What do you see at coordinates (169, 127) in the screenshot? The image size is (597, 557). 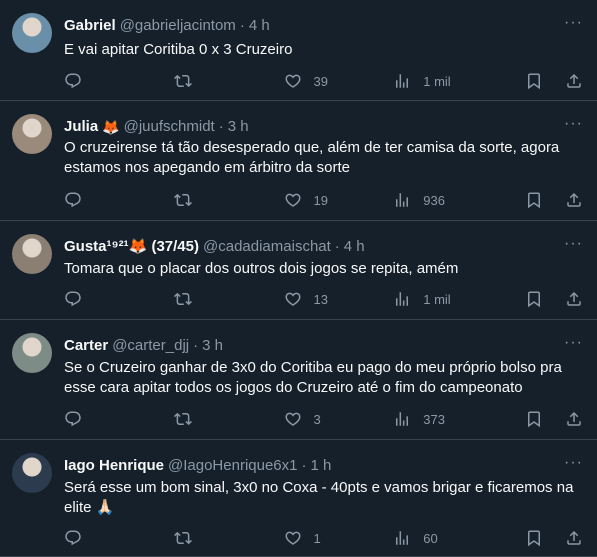 I see `user-handle: @juufschmidt` at bounding box center [169, 127].